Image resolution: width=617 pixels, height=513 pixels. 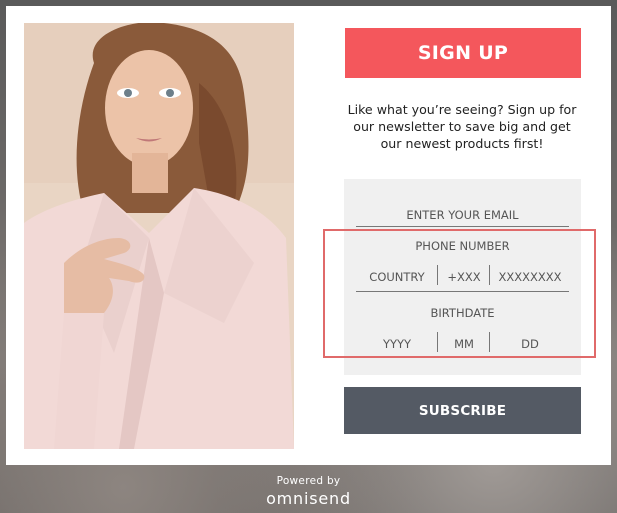 I want to click on highlight-annotation, so click(x=459, y=293).